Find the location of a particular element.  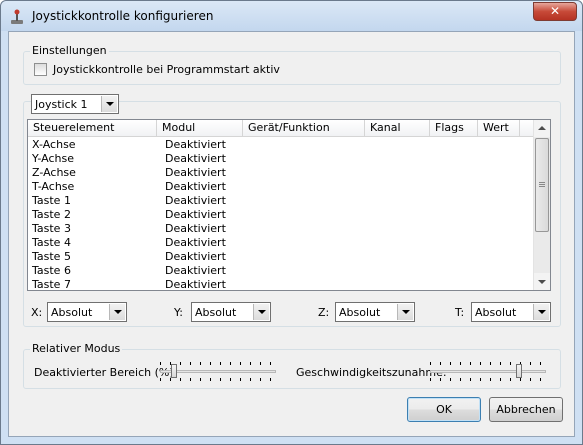

column-header-wert: Wert is located at coordinates (499, 128).